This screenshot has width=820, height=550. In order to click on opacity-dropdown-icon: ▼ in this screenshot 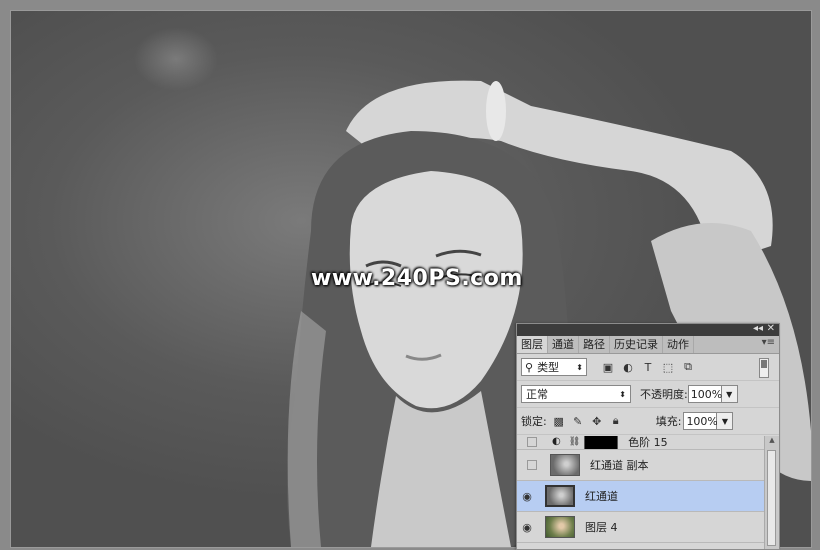, I will do `click(729, 394)`.